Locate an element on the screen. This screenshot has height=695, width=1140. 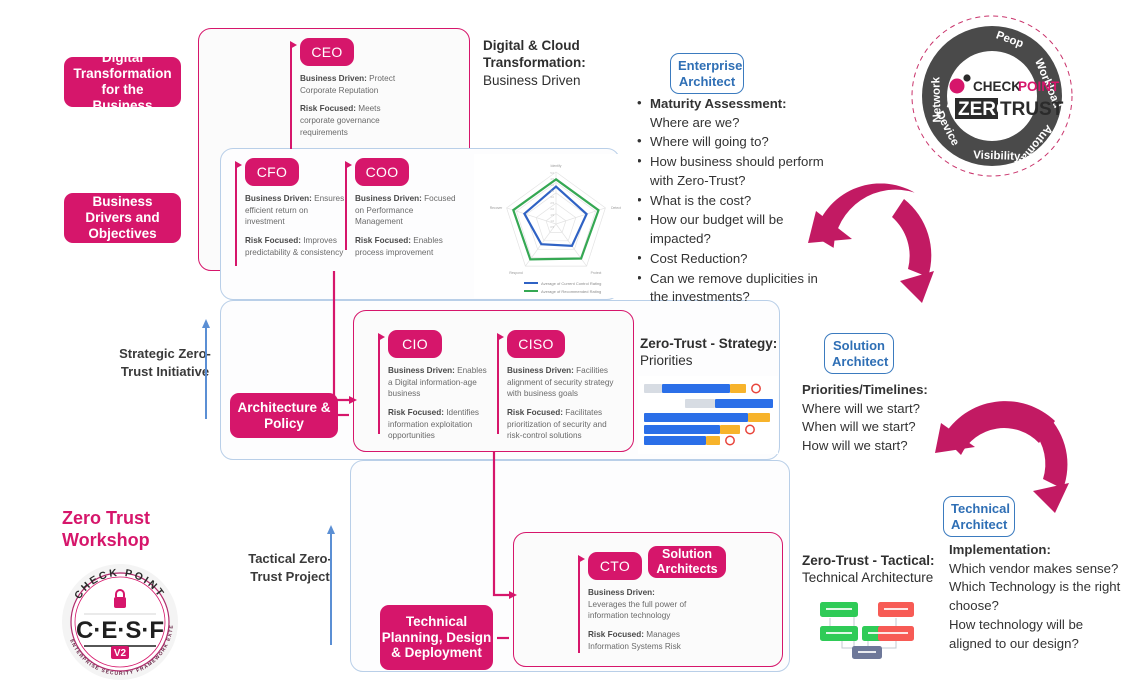
heading-zero-trust-strategy-bold: Zero-Trust - Strategy: is located at coordinates (709, 343).